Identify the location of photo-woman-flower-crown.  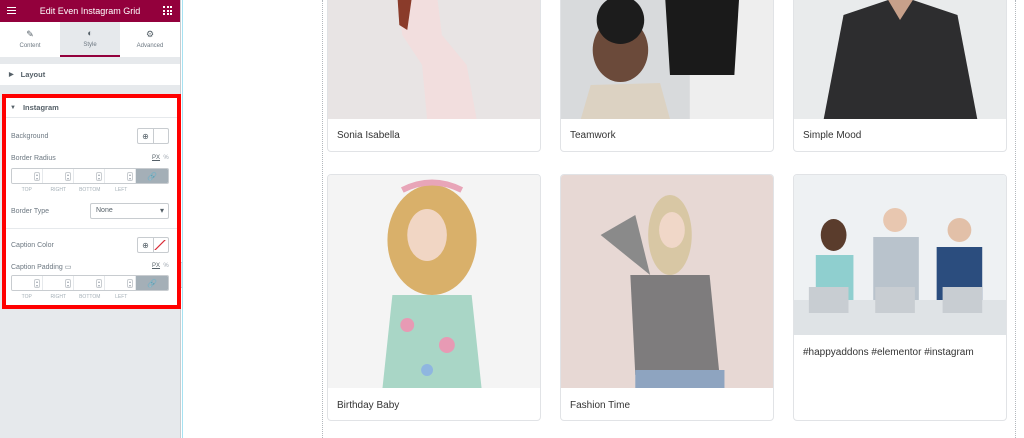
(434, 281).